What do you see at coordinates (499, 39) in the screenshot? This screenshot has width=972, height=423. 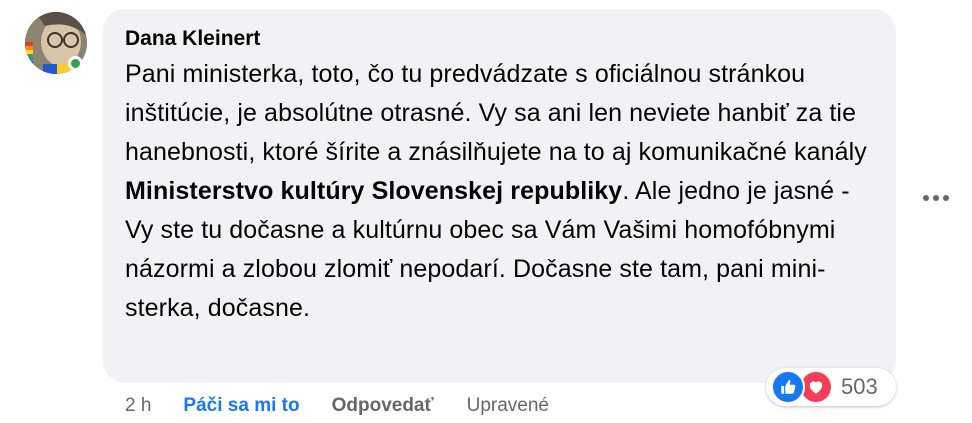 I see `comment-author: Dana Kleinert` at bounding box center [499, 39].